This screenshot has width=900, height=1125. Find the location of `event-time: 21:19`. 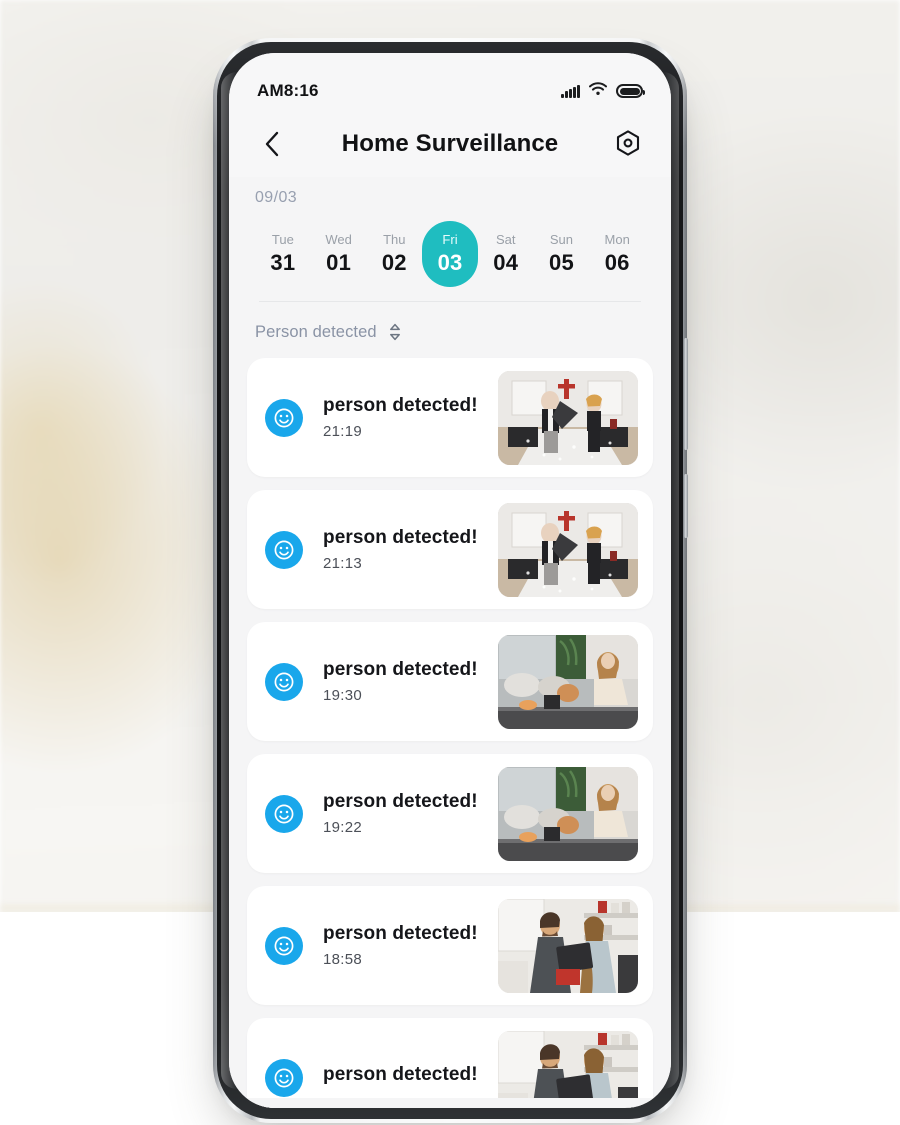

event-time: 21:19 is located at coordinates (343, 431).